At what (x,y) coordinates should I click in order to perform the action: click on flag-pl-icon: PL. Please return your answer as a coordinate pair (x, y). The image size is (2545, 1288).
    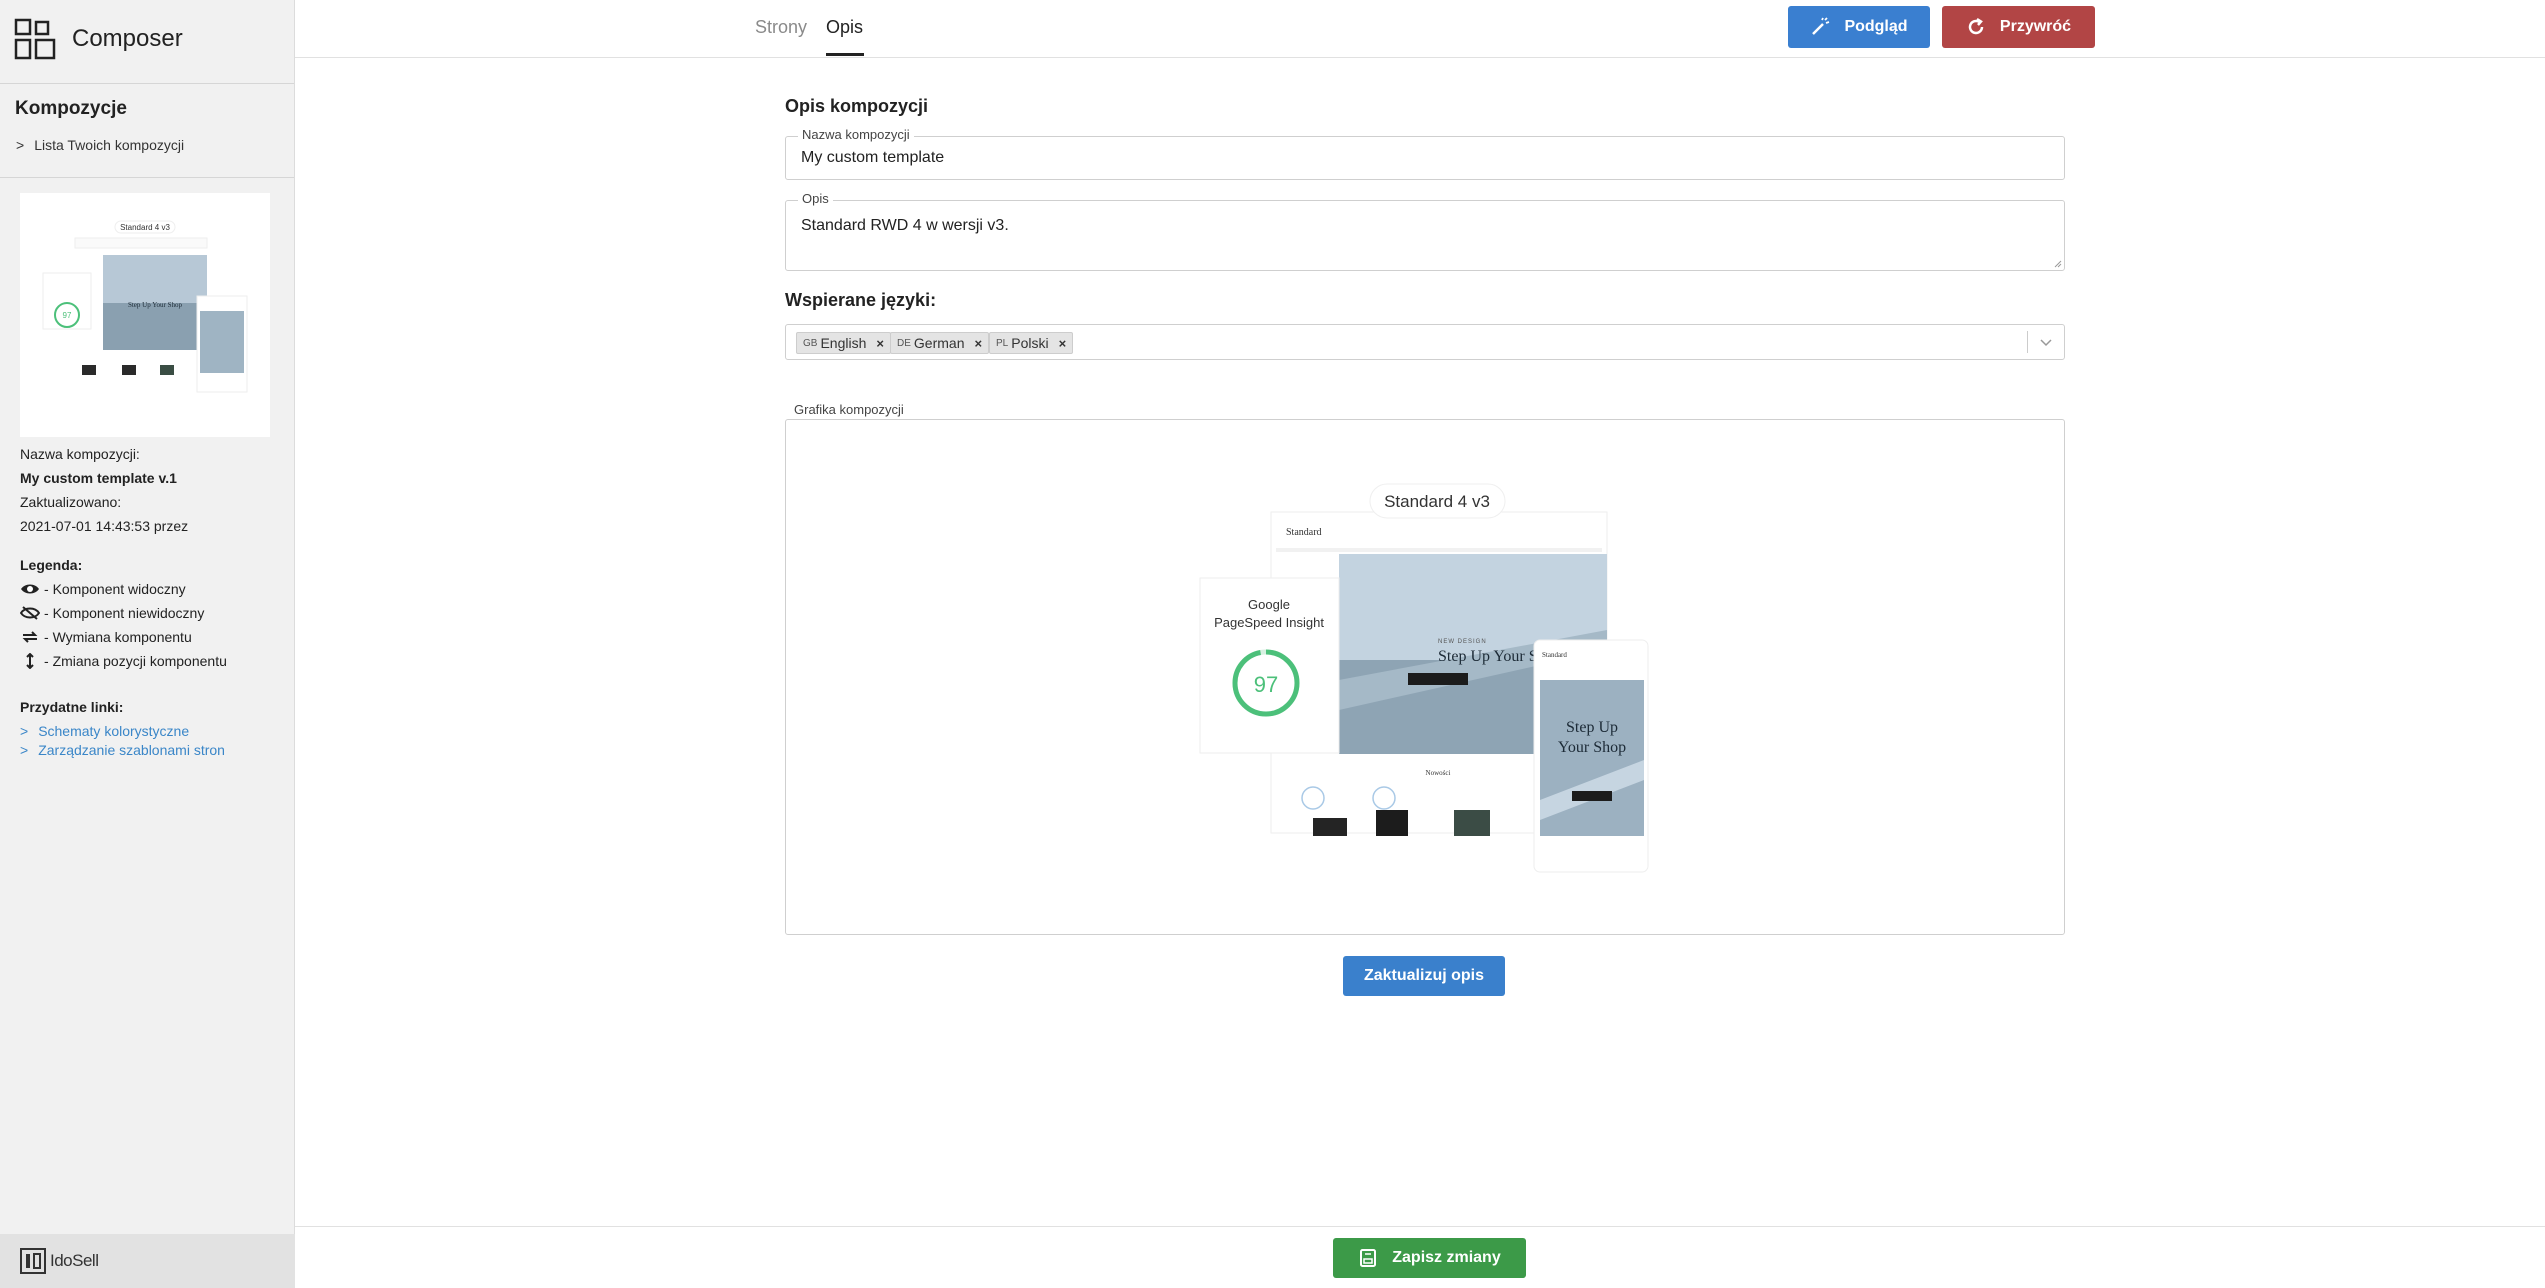
    Looking at the image, I should click on (1002, 343).